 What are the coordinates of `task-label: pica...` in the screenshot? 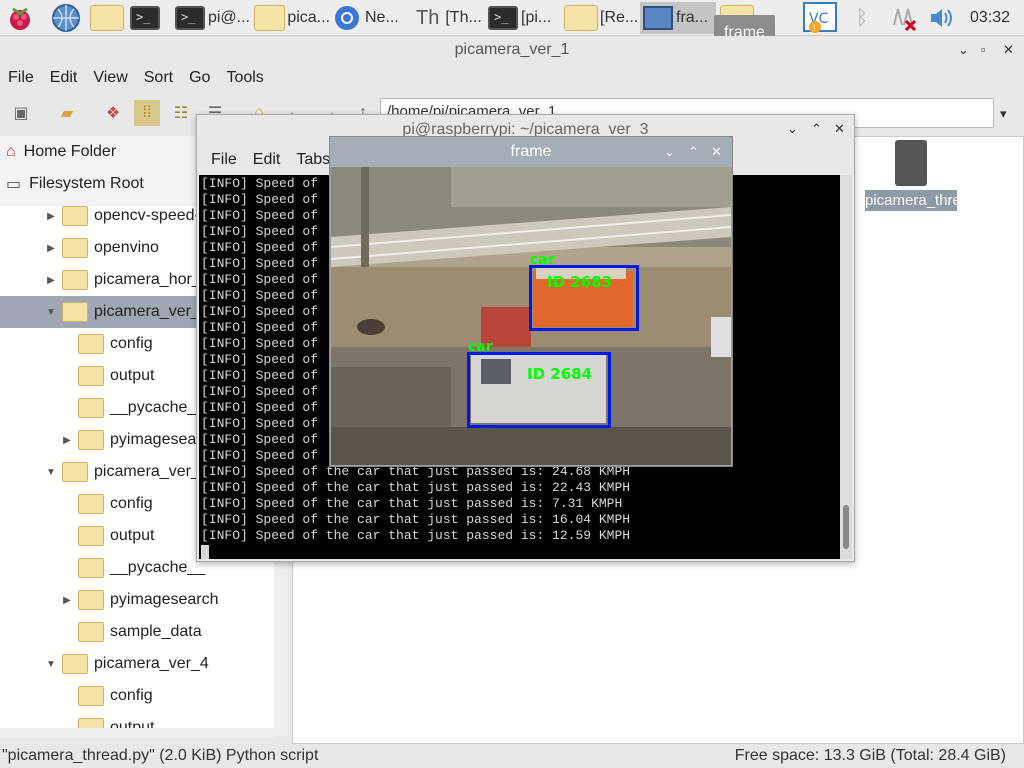 It's located at (308, 17).